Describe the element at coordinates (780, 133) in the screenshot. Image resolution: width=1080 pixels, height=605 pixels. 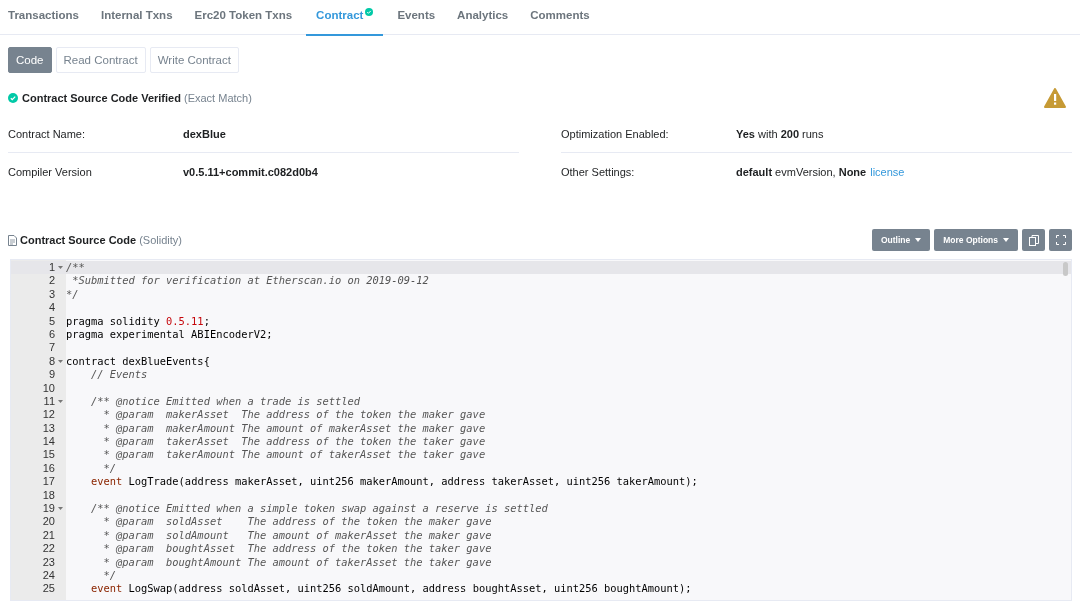
I see `field-value: Yes with 200 runs` at that location.